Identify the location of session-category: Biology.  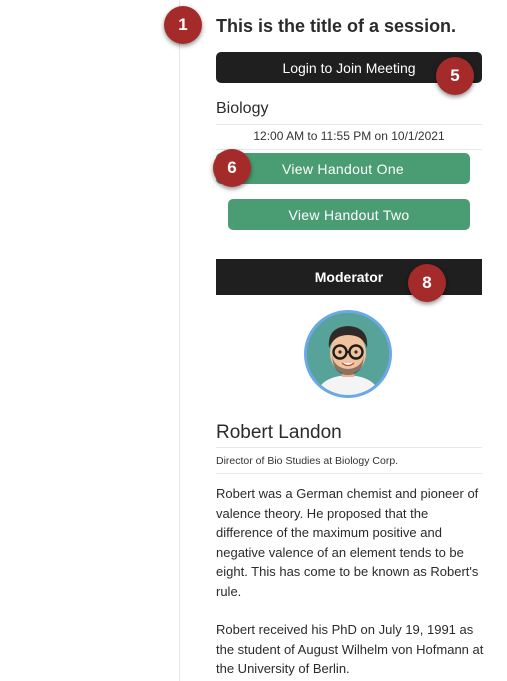
(242, 108).